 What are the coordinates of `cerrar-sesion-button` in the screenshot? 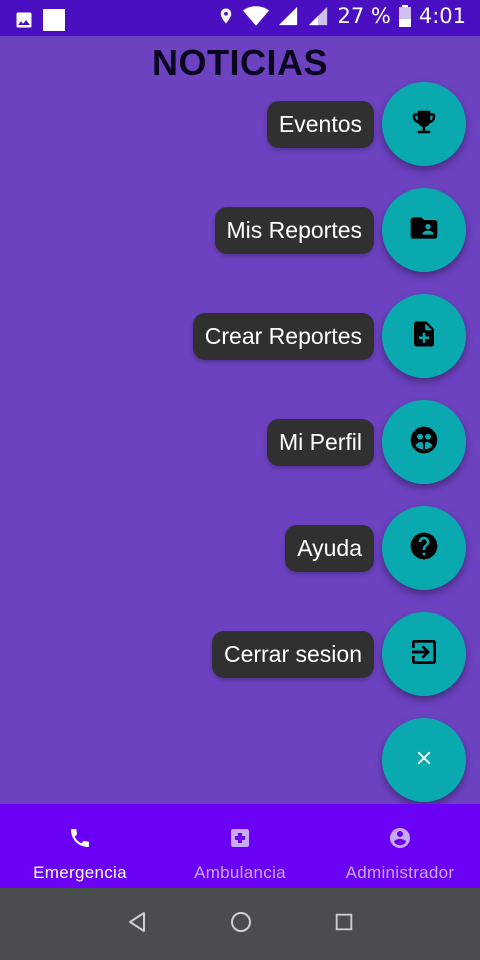 It's located at (424, 654).